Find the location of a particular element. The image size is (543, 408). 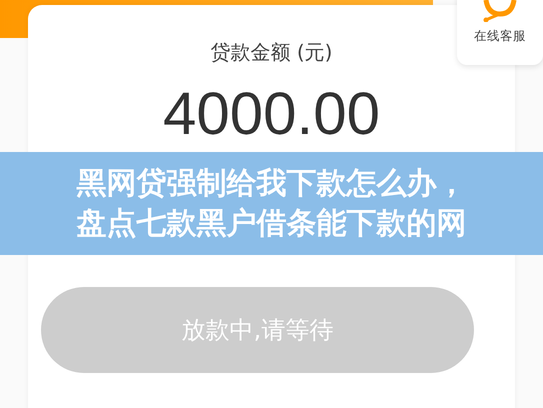

amount-label: 贷款金额 (元) is located at coordinates (271, 52).